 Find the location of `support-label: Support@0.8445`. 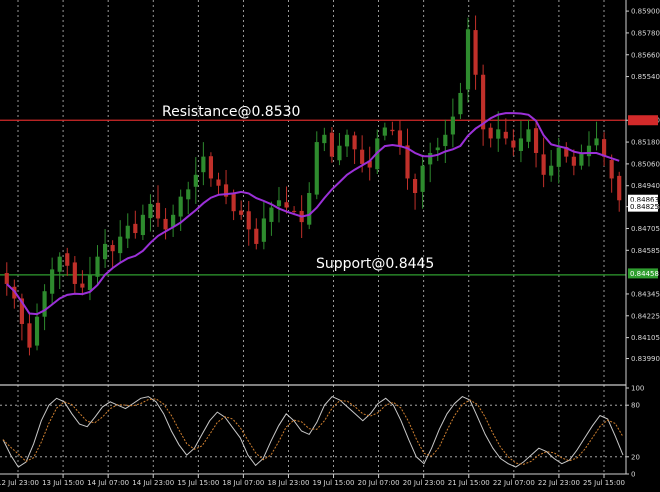

support-label: Support@0.8445 is located at coordinates (375, 264).